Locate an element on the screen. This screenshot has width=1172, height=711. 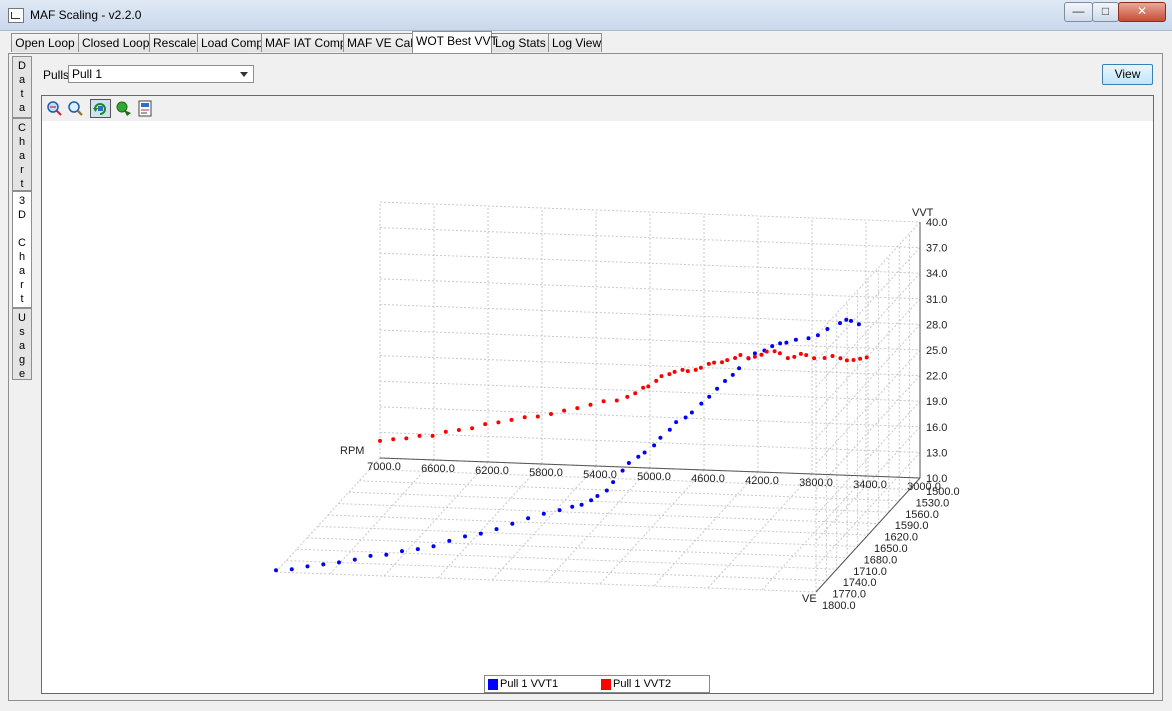
side-tab-chart: Chart is located at coordinates (22, 154).